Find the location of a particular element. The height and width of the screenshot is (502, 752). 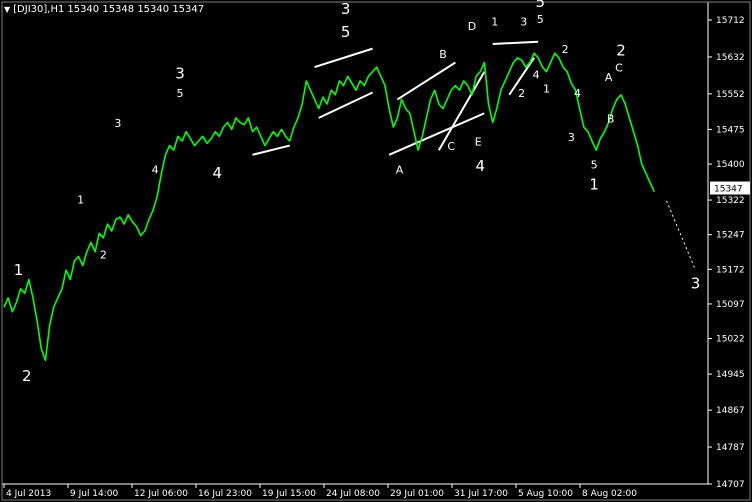

y-tick-label: 14707 is located at coordinates (730, 485).